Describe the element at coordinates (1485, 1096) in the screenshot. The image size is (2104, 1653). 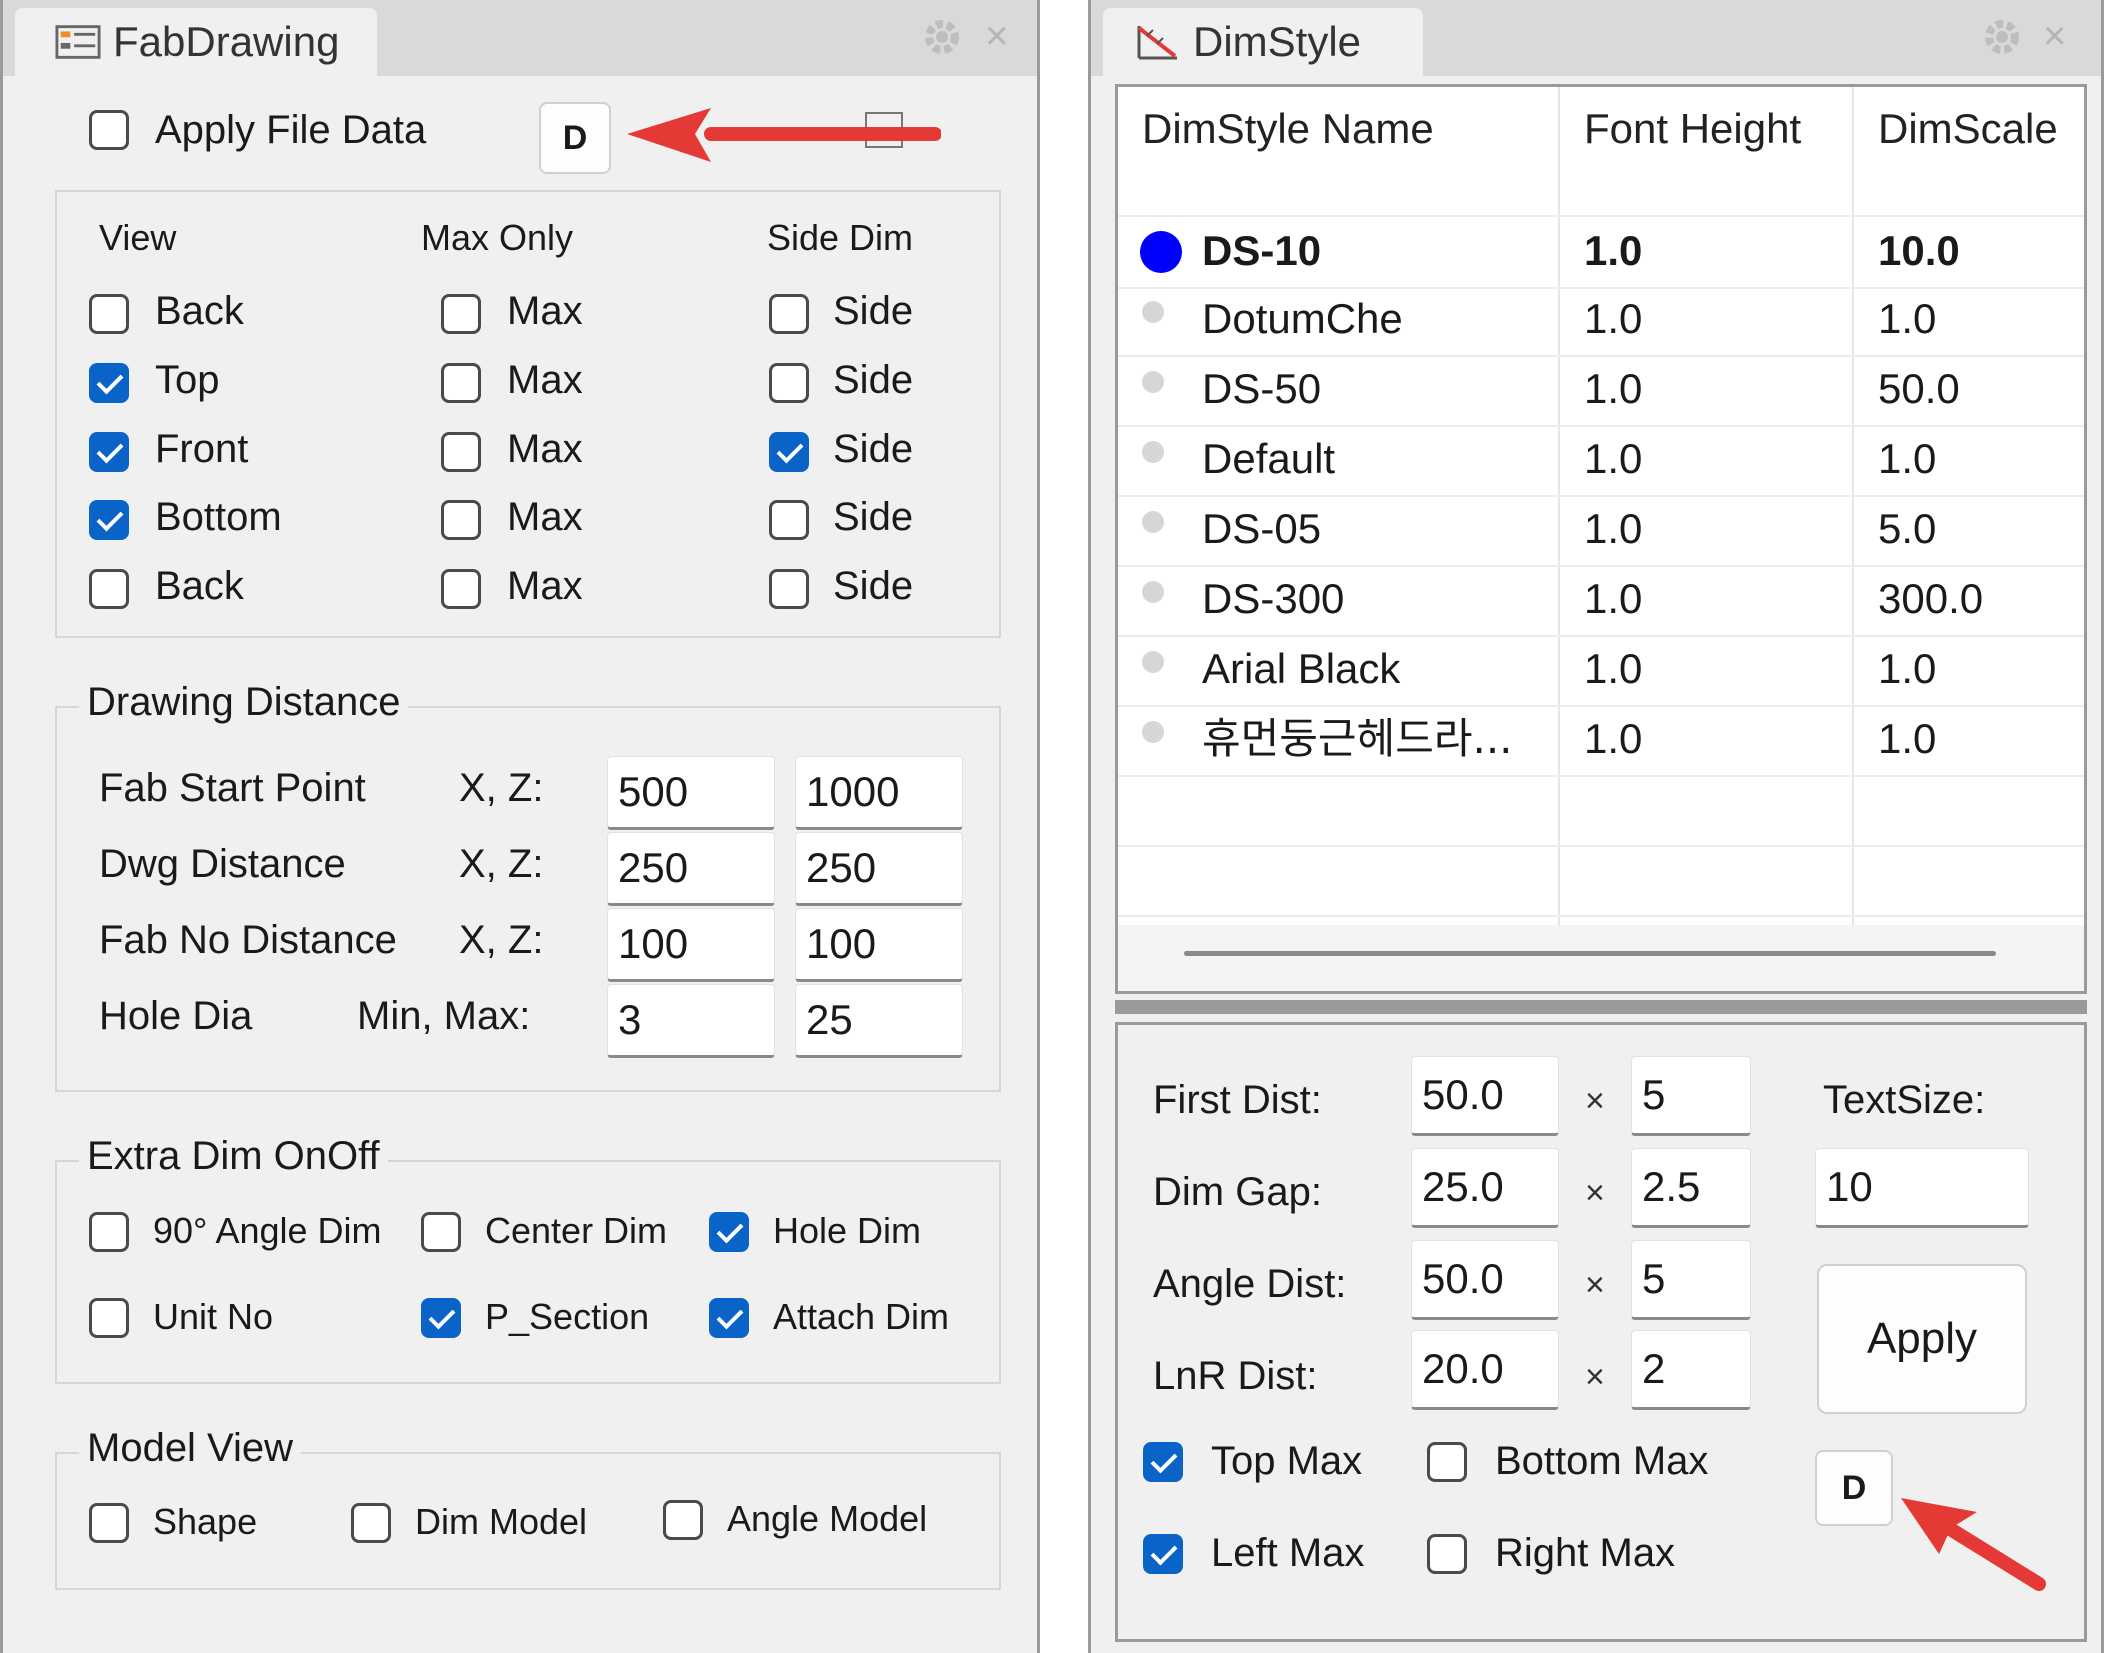
I see `first-dist-input: 50.0` at that location.